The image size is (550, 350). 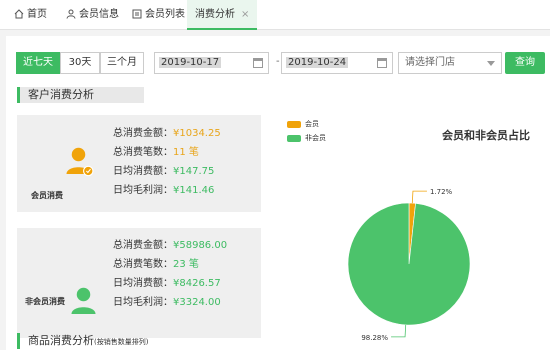 What do you see at coordinates (197, 302) in the screenshot?
I see `stat-value: ¥3324.00` at bounding box center [197, 302].